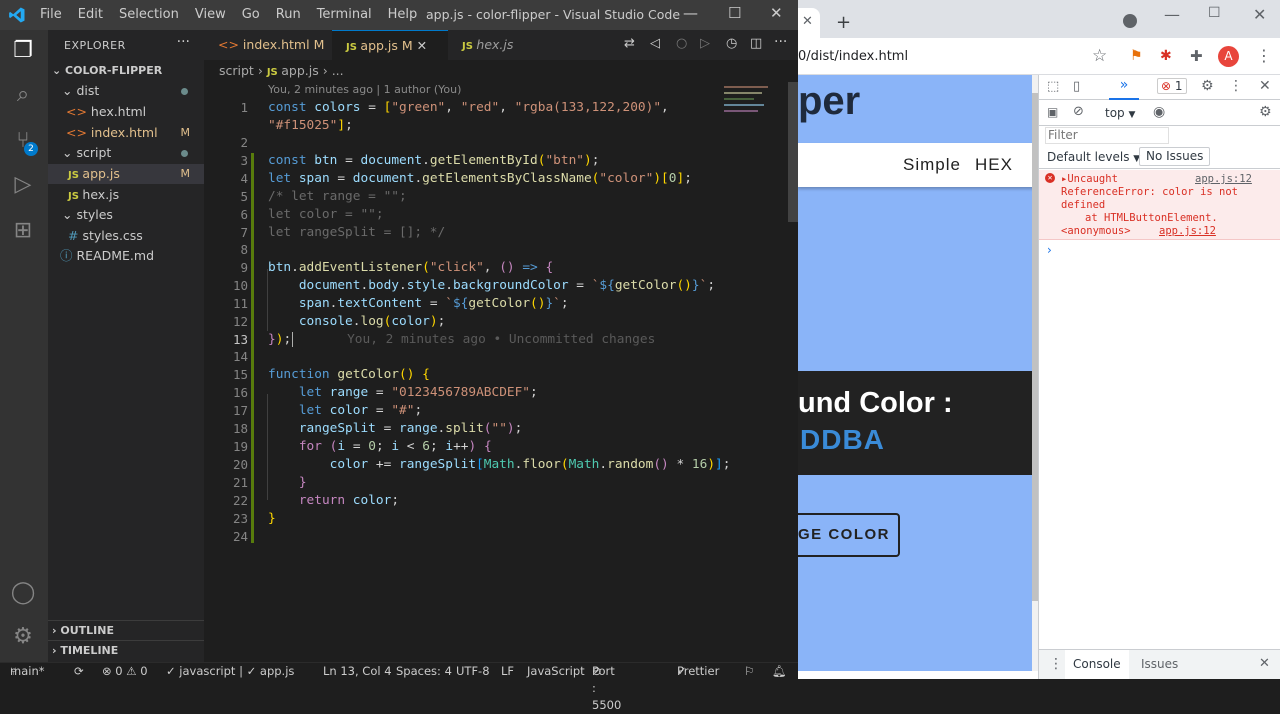  What do you see at coordinates (23, 95) in the screenshot?
I see `search-icon: ⌕` at bounding box center [23, 95].